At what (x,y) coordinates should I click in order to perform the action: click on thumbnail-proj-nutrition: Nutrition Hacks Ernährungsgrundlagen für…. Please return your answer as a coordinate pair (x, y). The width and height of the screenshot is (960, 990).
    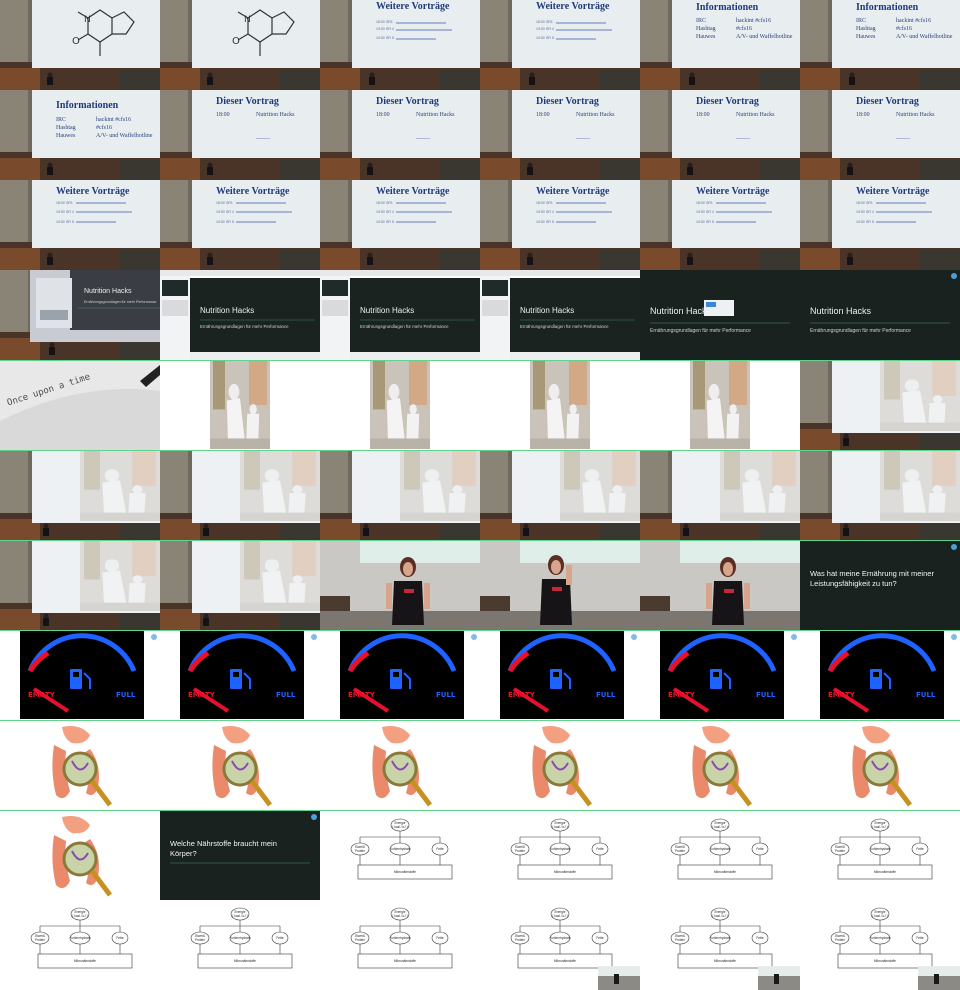
    Looking at the image, I should click on (80, 315).